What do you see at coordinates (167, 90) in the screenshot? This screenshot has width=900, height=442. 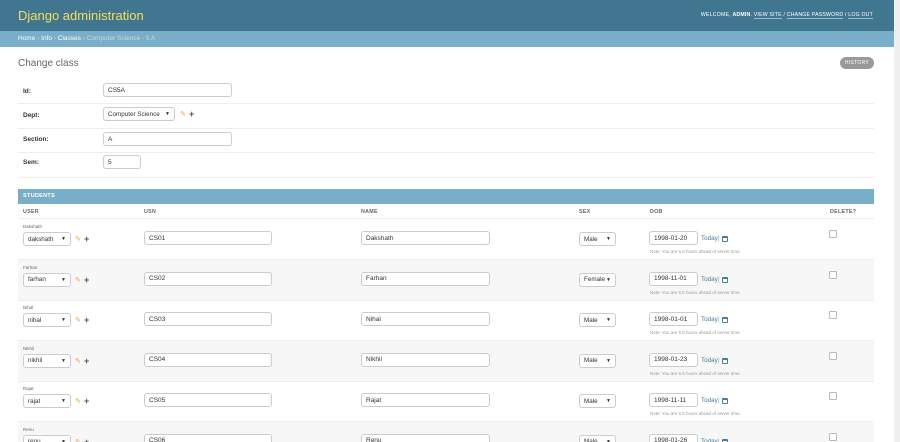 I see `id-input: CS5A` at bounding box center [167, 90].